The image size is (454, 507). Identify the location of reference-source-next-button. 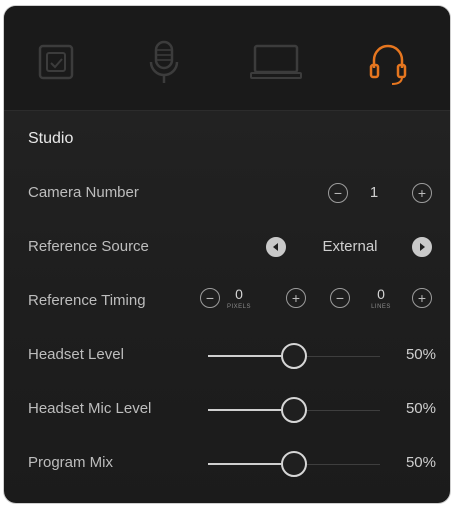
(422, 247).